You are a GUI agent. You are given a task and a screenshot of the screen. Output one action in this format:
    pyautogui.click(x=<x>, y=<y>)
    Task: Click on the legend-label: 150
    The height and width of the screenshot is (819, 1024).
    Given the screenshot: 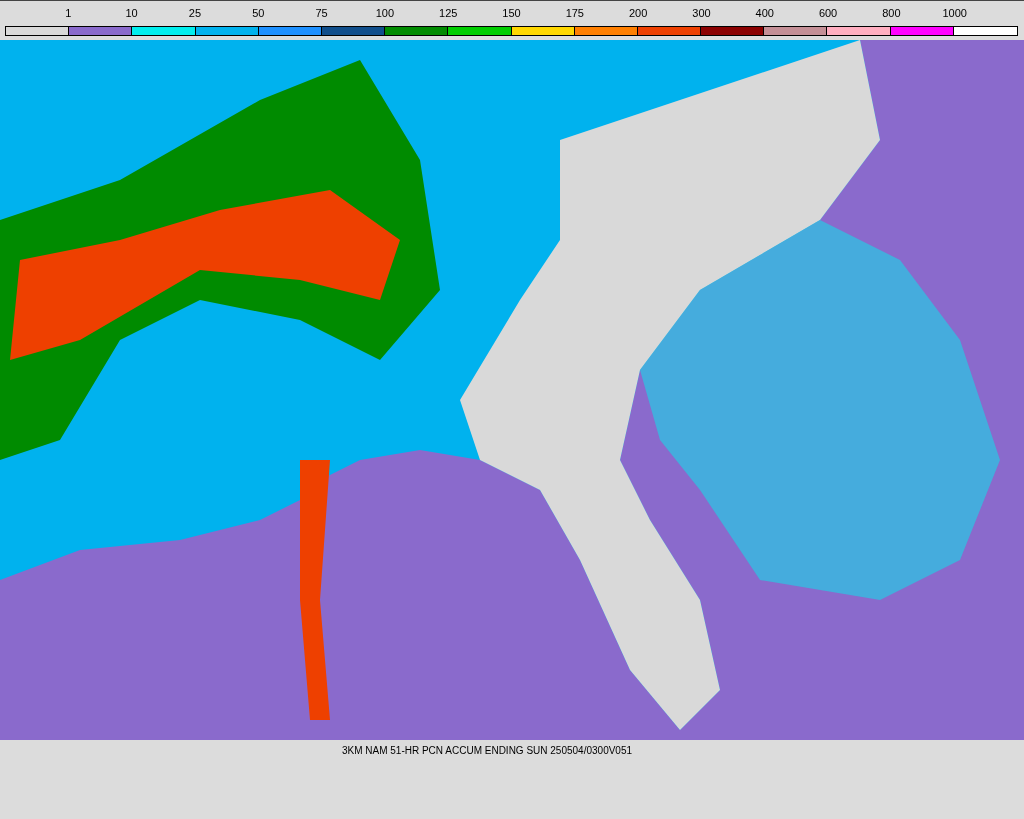 What is the action you would take?
    pyautogui.click(x=511, y=13)
    